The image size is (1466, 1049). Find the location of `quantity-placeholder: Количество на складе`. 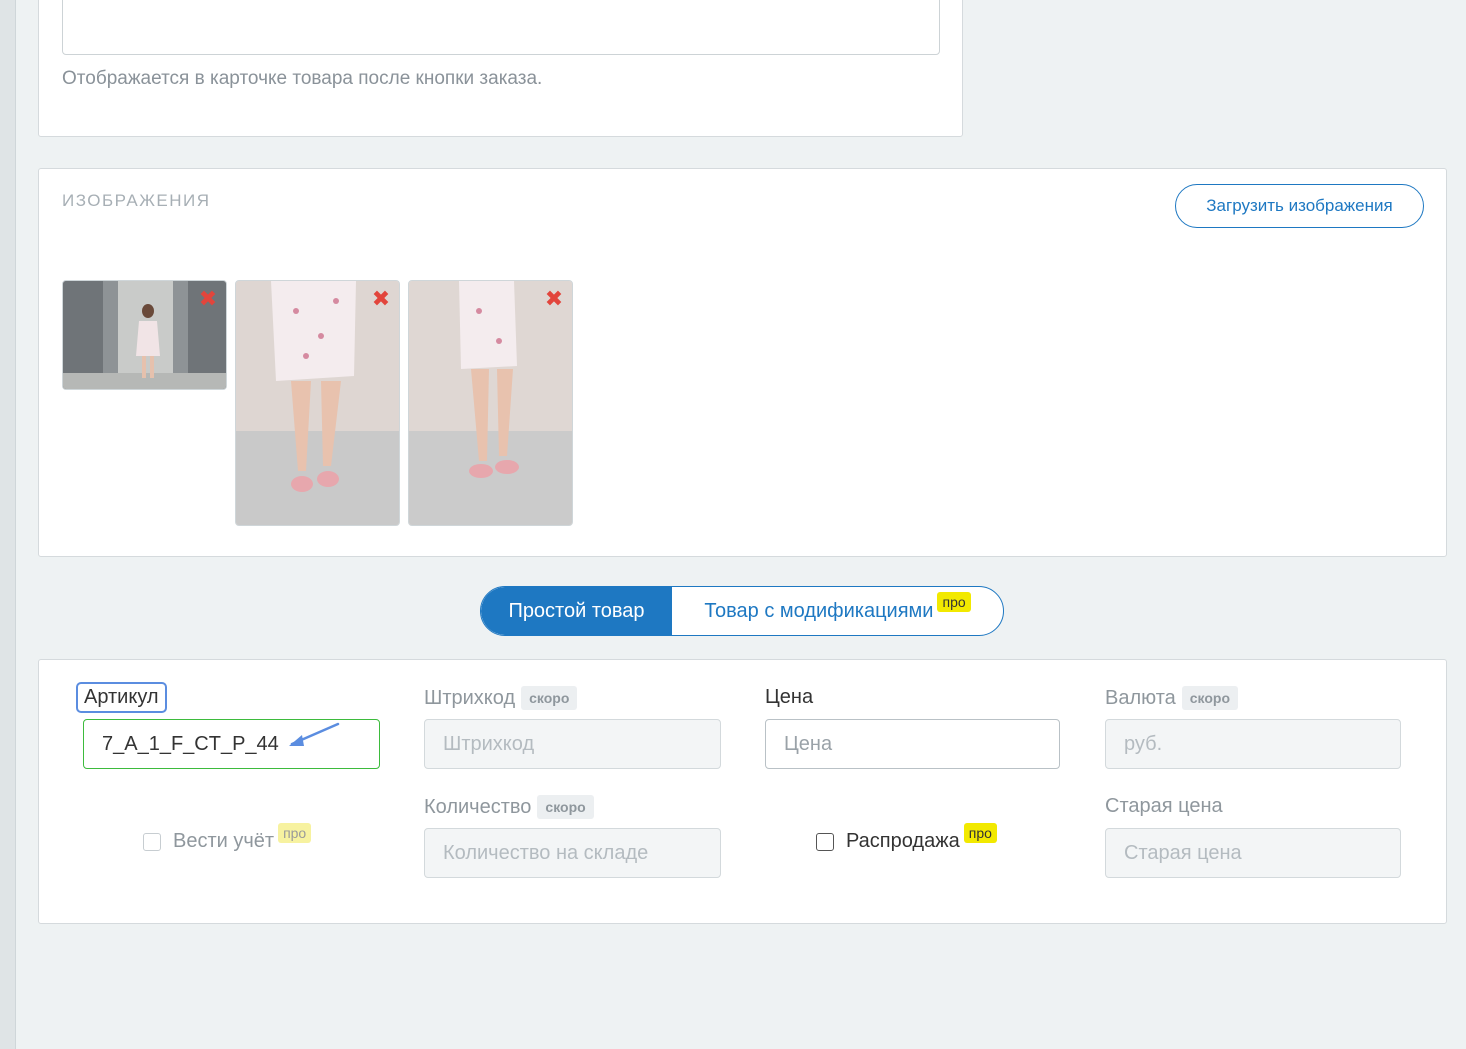

quantity-placeholder: Количество на складе is located at coordinates (546, 852).